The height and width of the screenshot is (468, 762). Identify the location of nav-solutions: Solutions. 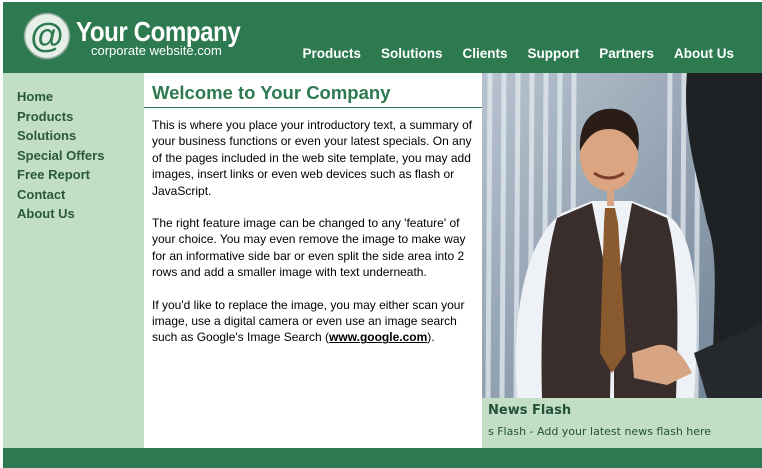
(412, 53).